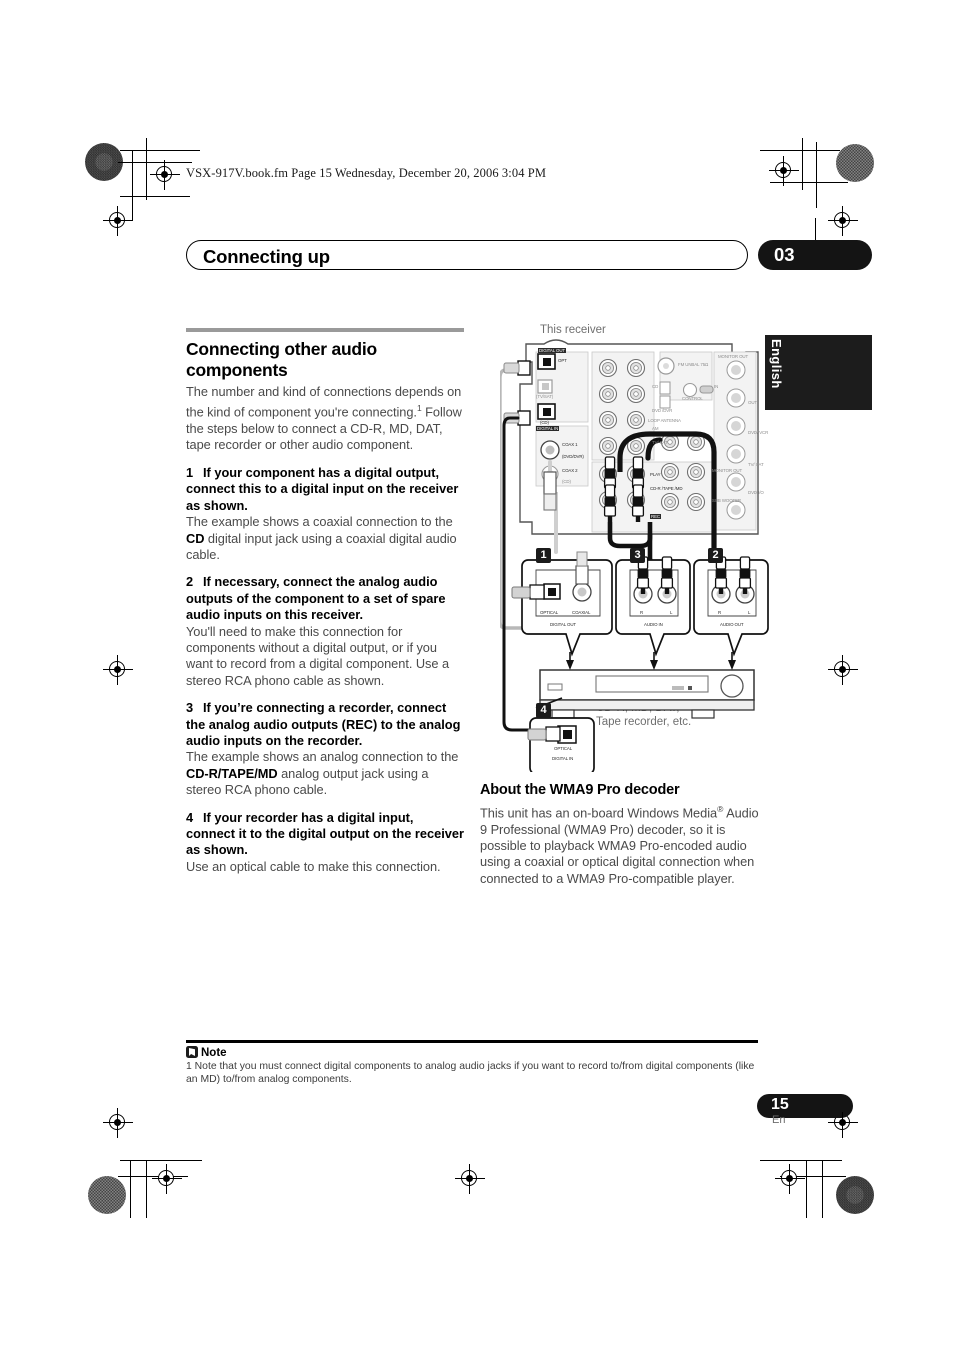 This screenshot has width=954, height=1351. What do you see at coordinates (548, 428) in the screenshot?
I see `panel-label-digital-in: DIGITAL IN` at bounding box center [548, 428].